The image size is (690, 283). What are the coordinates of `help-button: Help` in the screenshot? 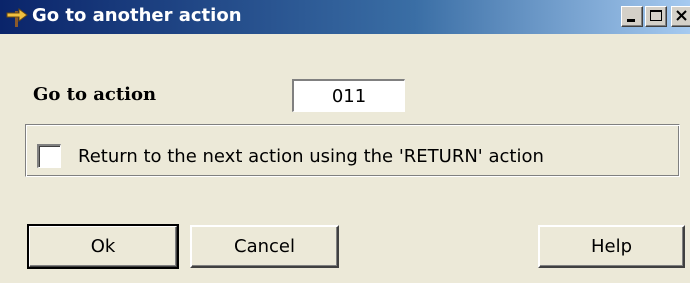 It's located at (611, 246).